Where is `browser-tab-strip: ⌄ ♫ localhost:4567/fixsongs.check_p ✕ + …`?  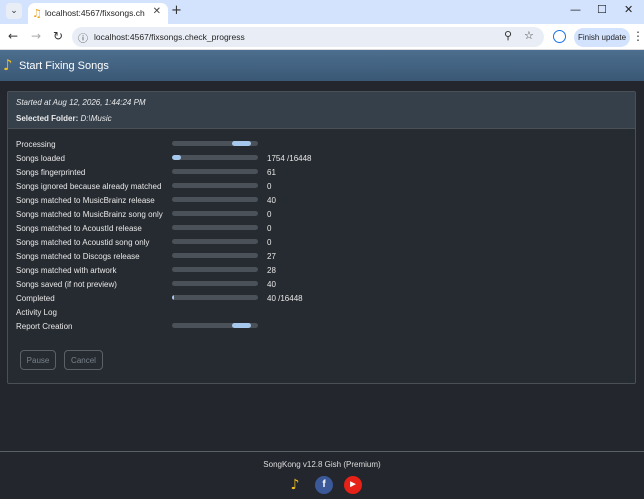 browser-tab-strip: ⌄ ♫ localhost:4567/fixsongs.check_p ✕ + … is located at coordinates (322, 12).